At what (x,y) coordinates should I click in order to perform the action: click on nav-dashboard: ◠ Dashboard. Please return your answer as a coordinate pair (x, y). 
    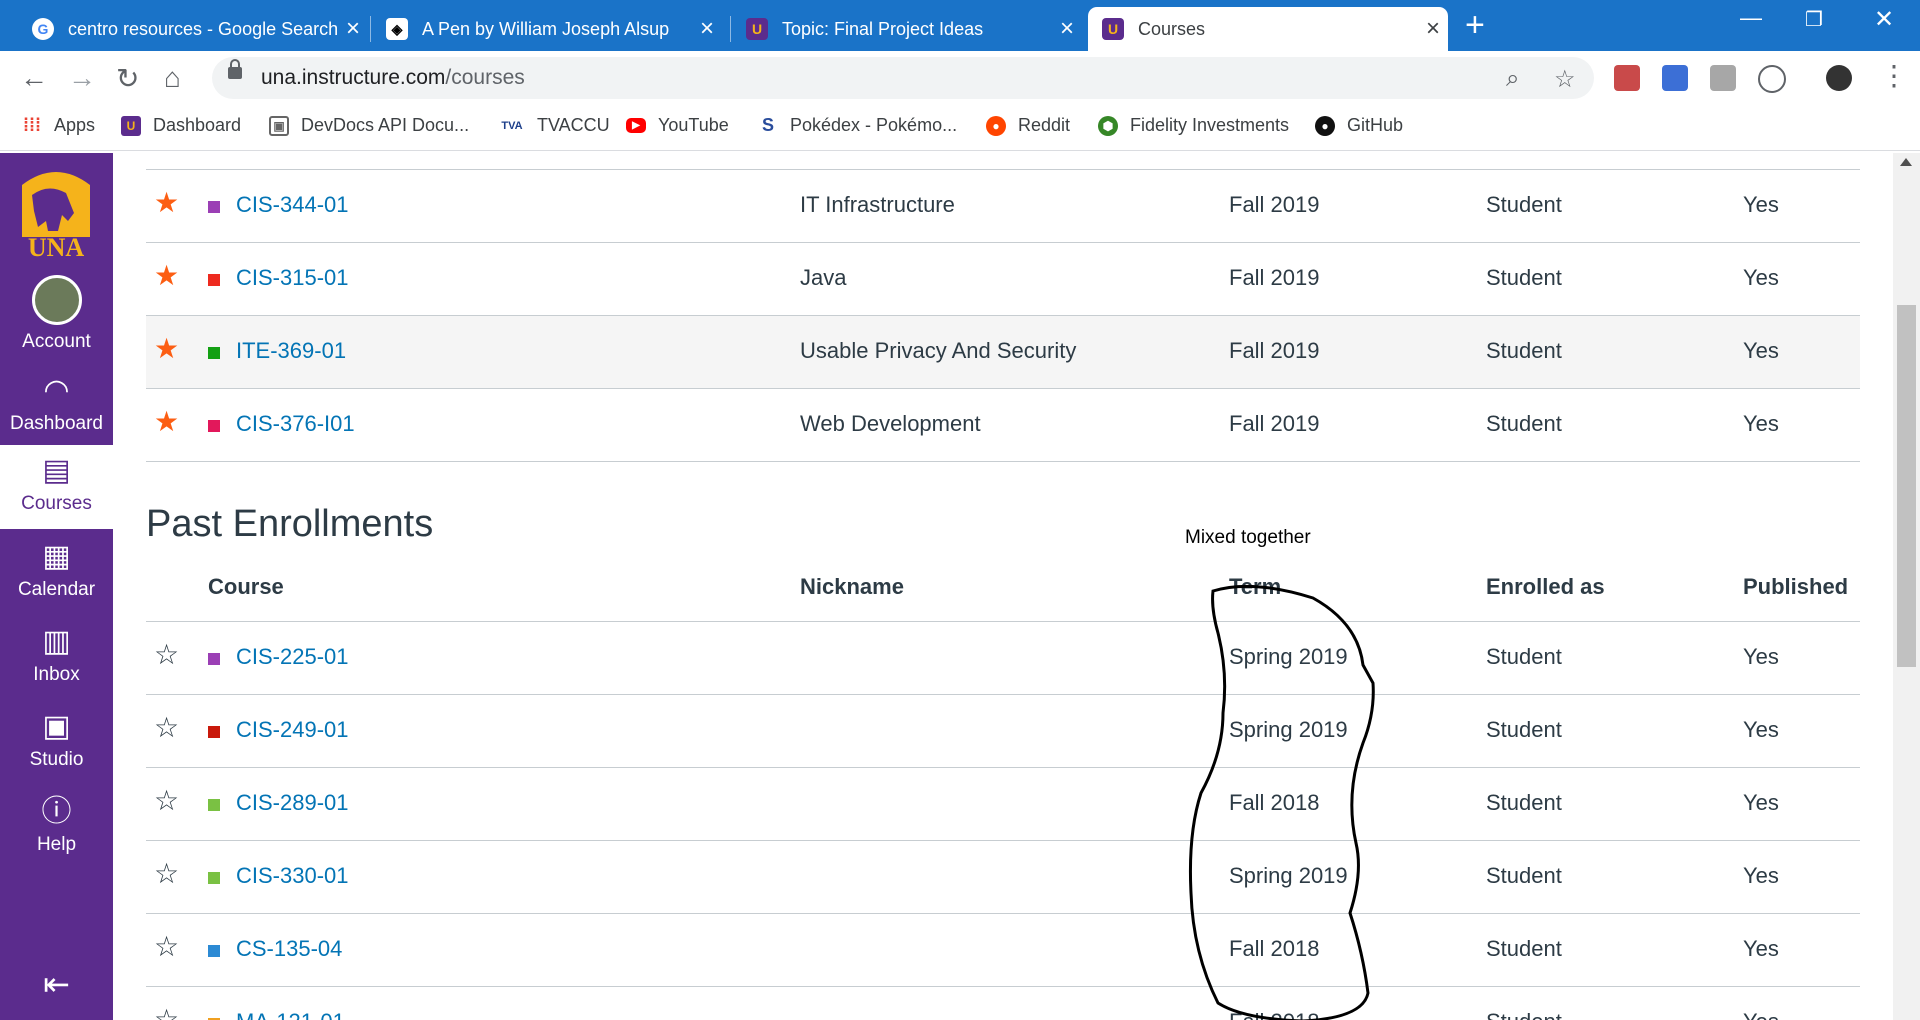
    Looking at the image, I should click on (56, 404).